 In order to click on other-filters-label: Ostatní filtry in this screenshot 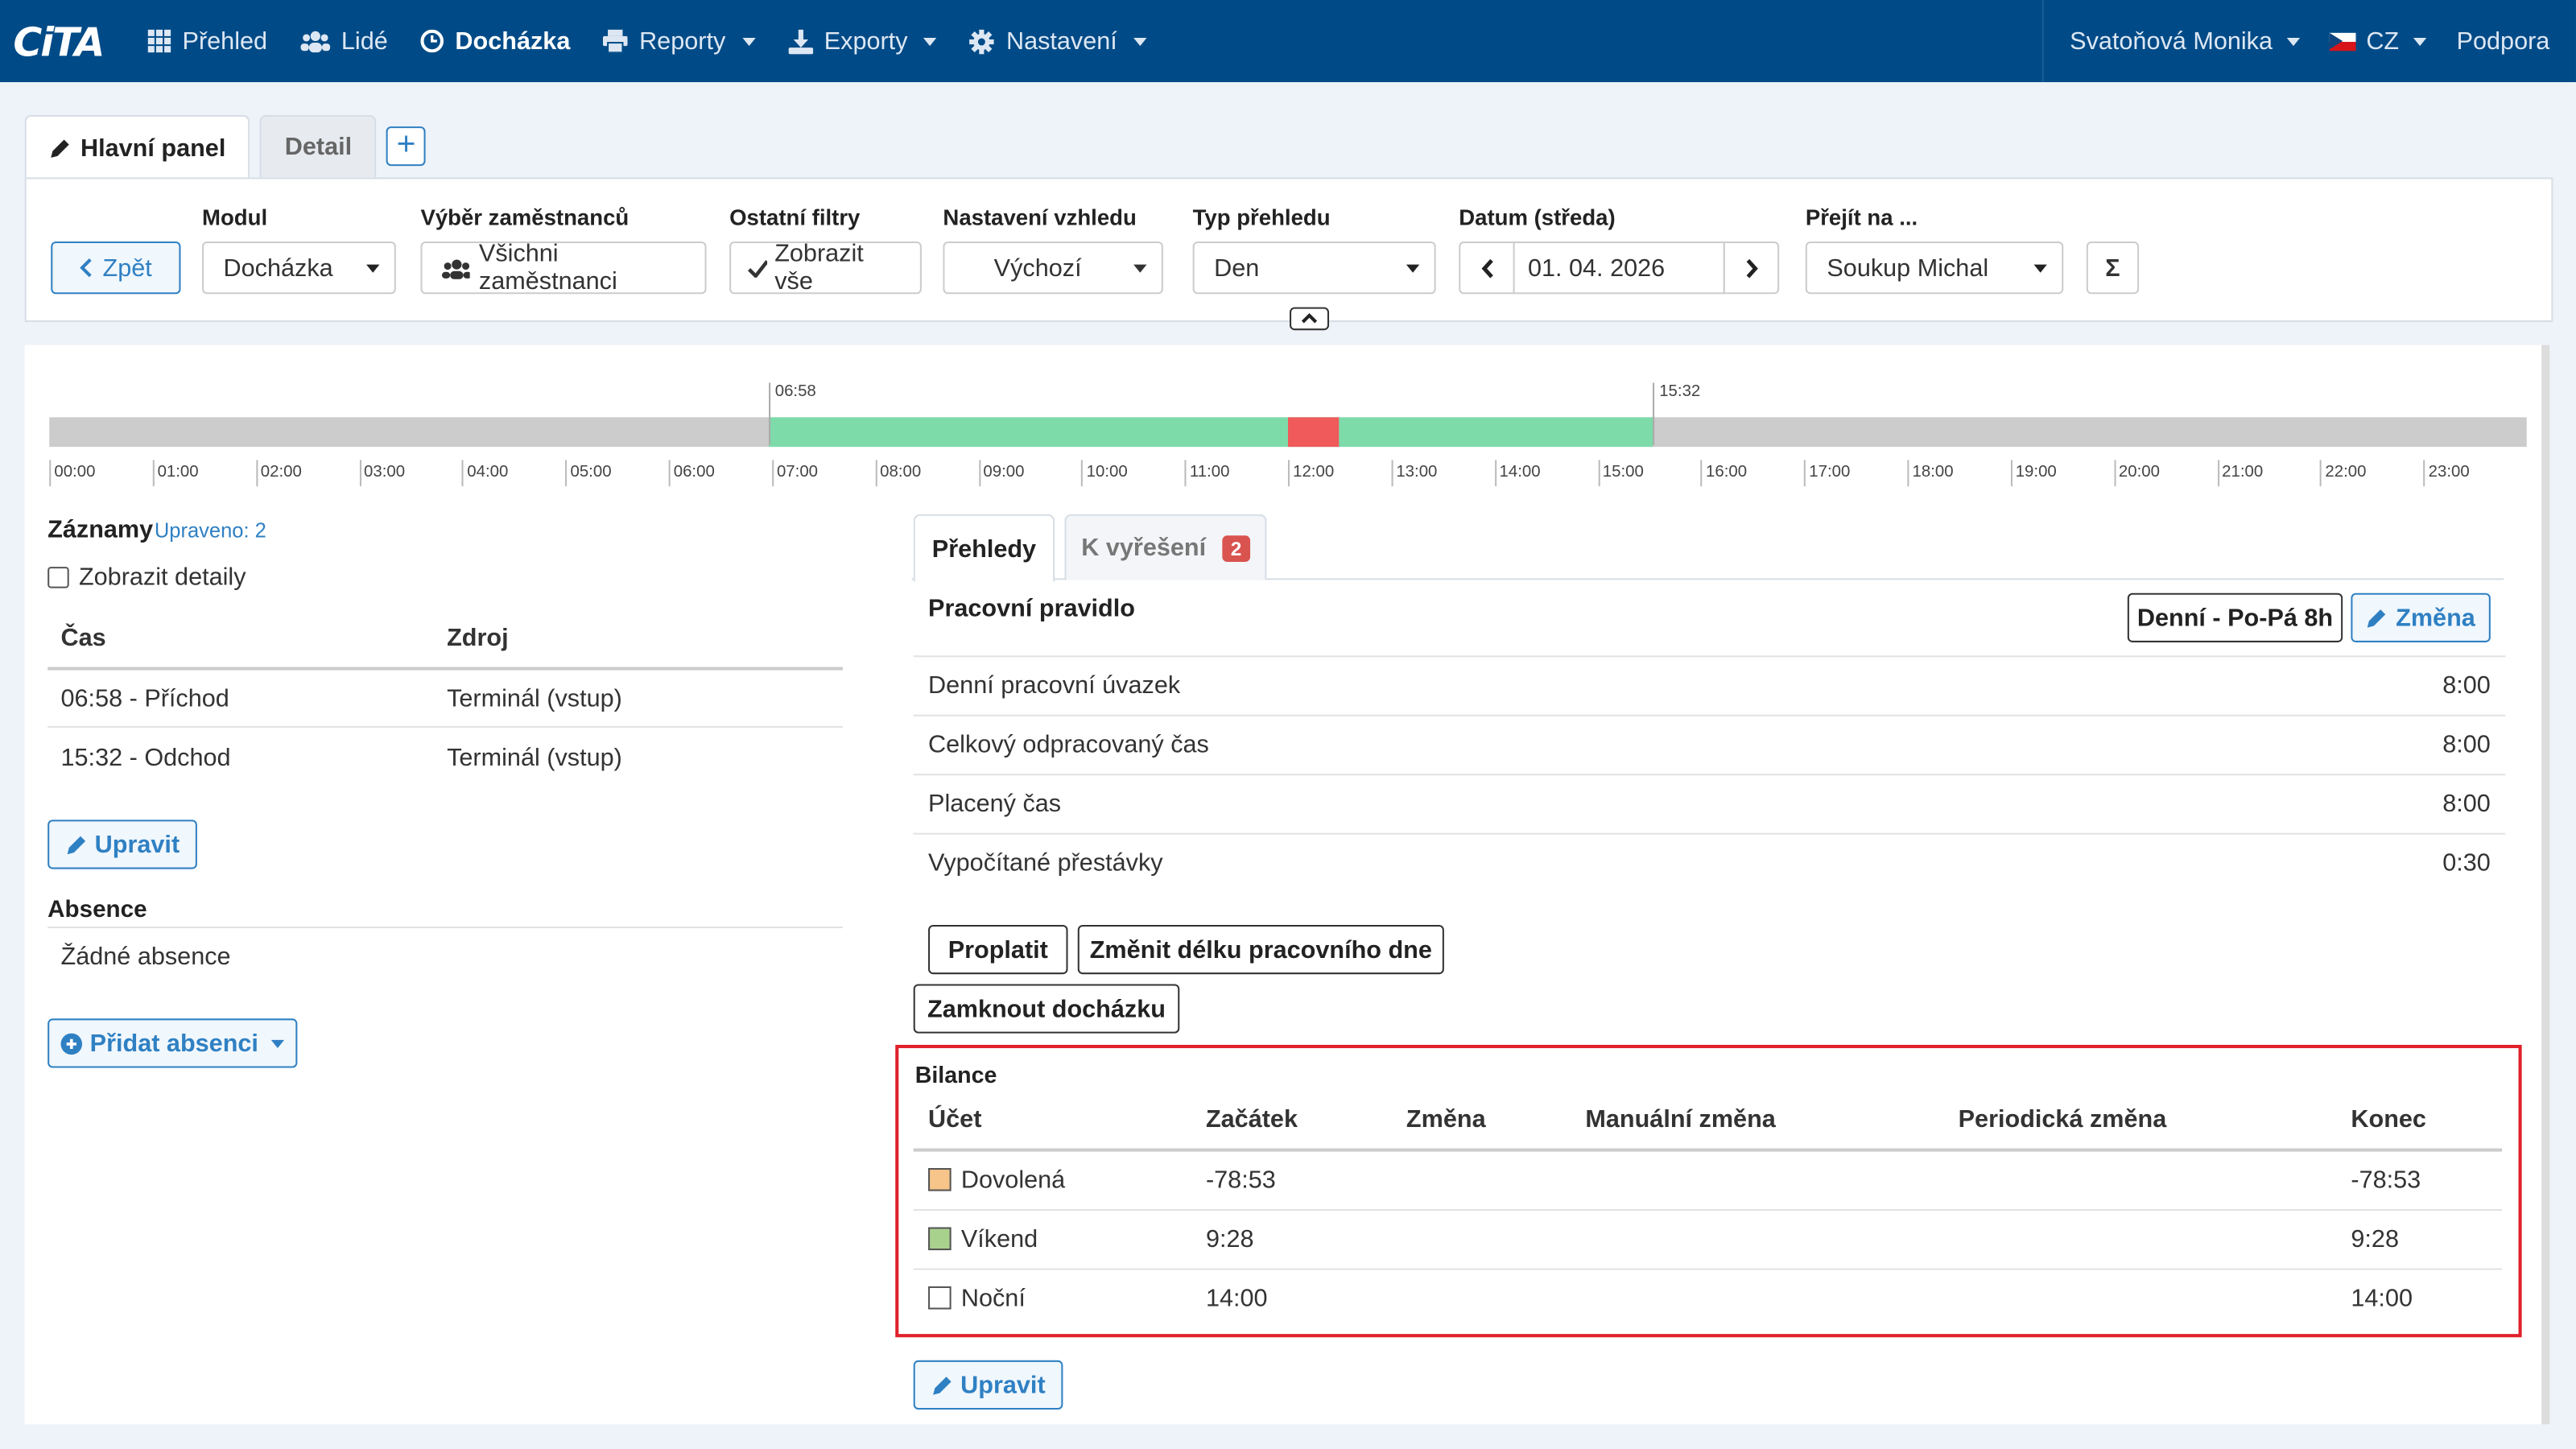, I will do `click(795, 217)`.